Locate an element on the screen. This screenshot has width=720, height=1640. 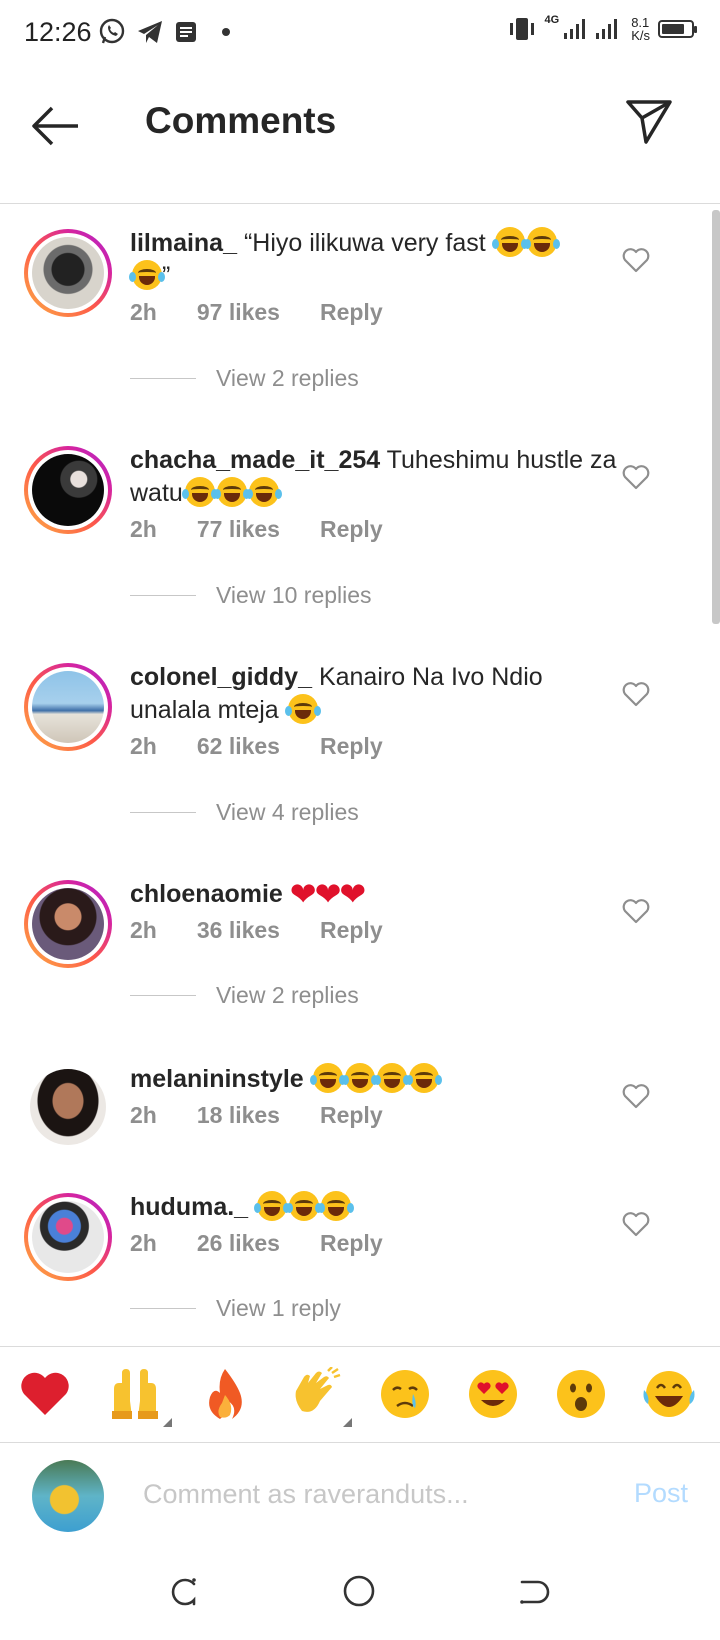
comments-header: Comments is located at coordinates (360, 135).